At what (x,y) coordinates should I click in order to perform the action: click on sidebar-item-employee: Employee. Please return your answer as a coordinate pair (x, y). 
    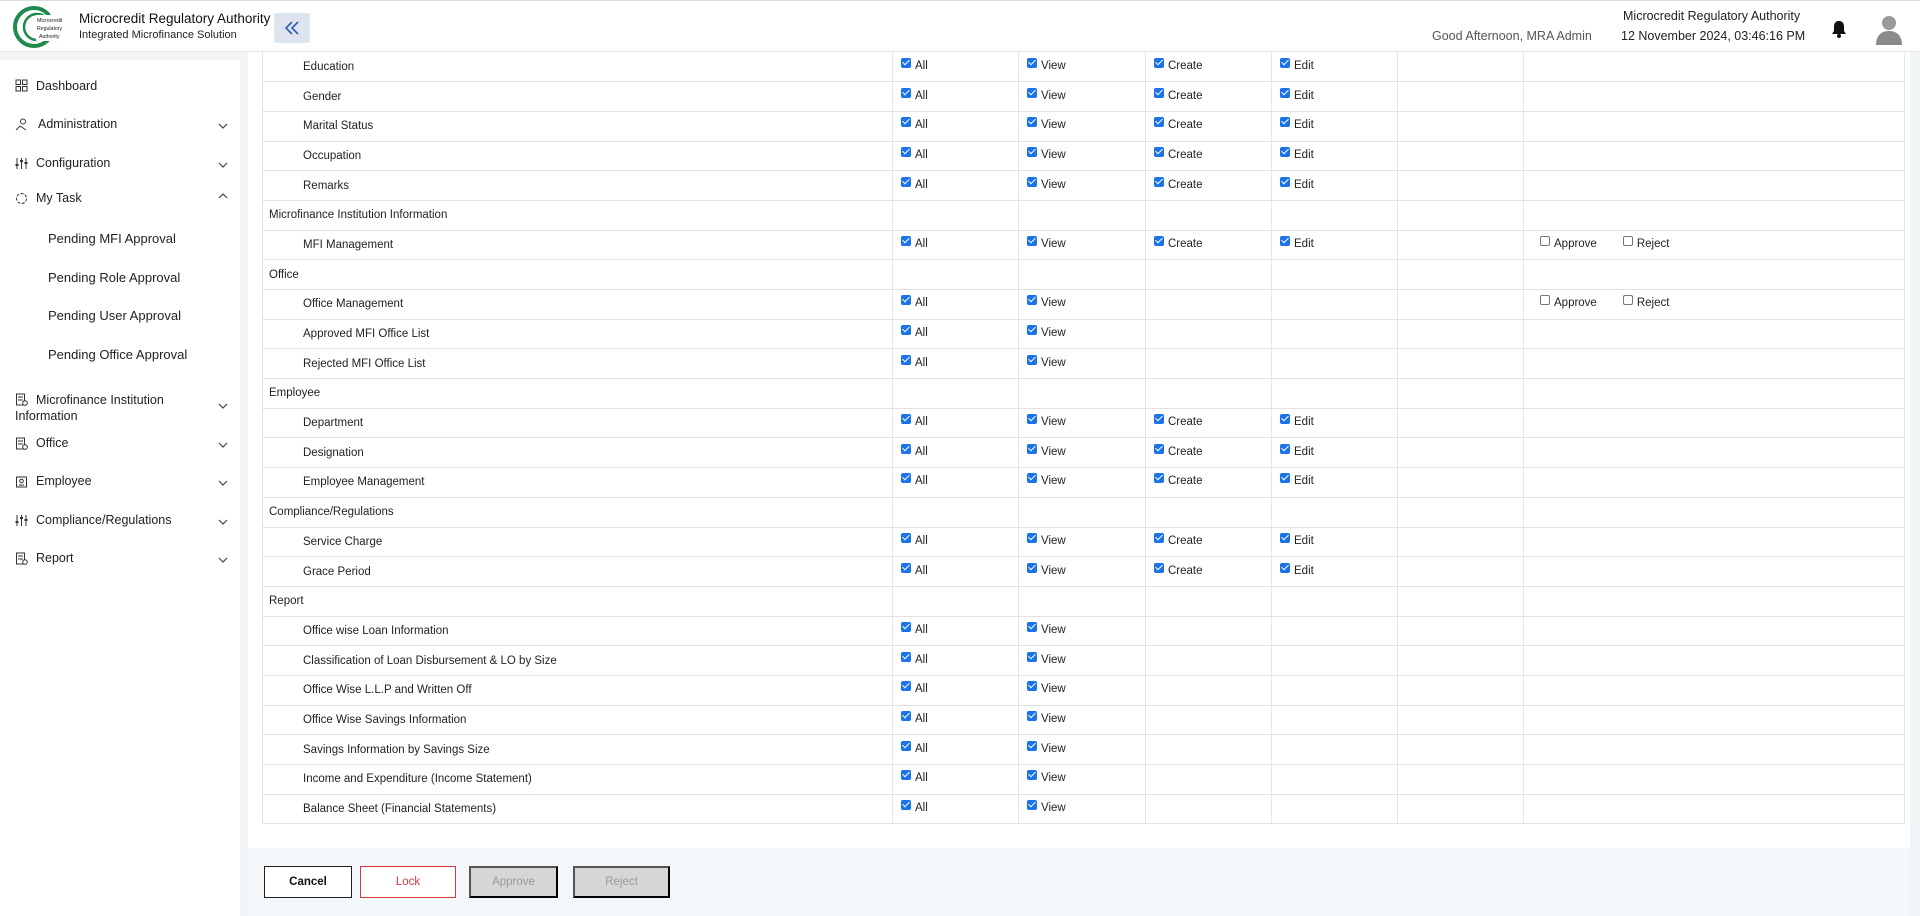
    Looking at the image, I should click on (120, 482).